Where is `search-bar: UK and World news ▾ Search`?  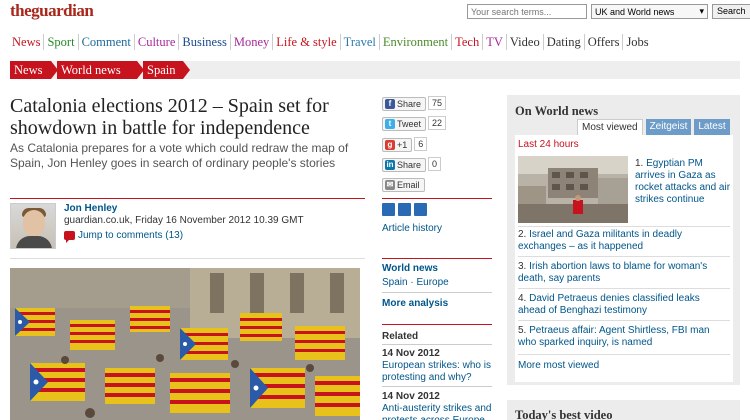 search-bar: UK and World news ▾ Search is located at coordinates (608, 11).